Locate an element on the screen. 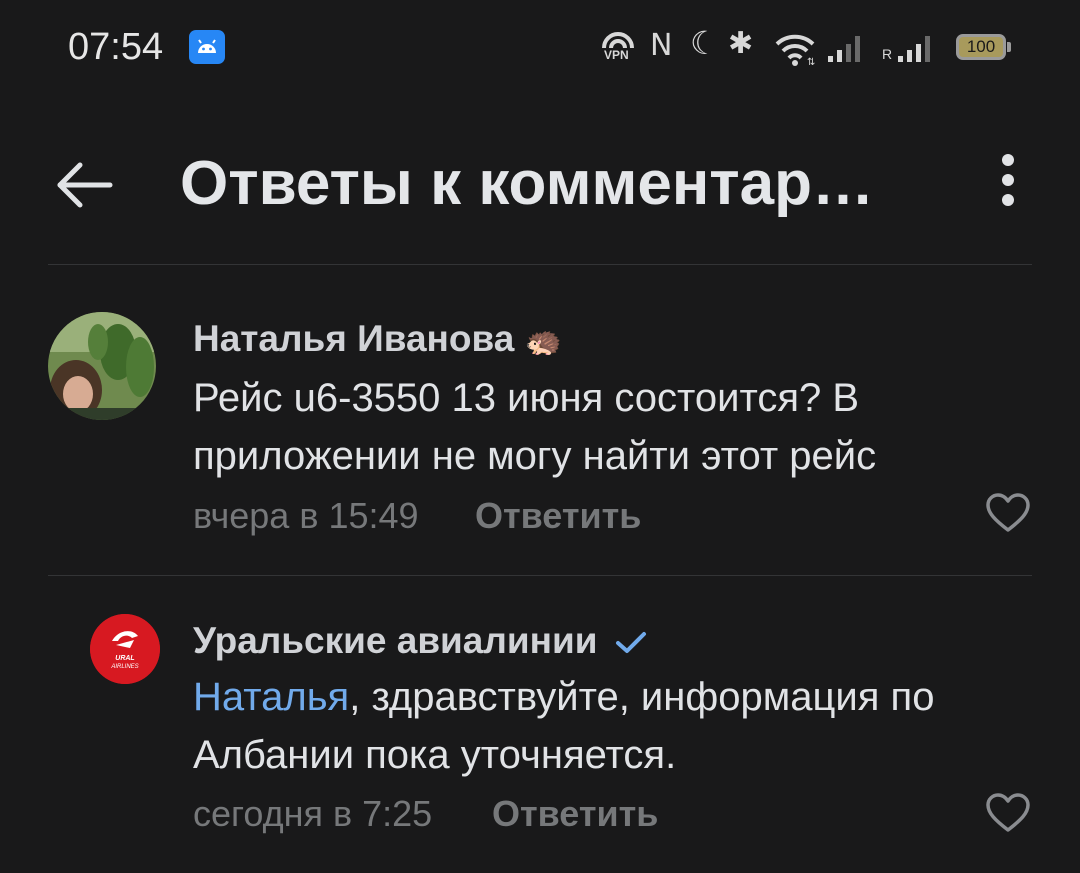 This screenshot has height=873, width=1080. check-icon is located at coordinates (630, 643).